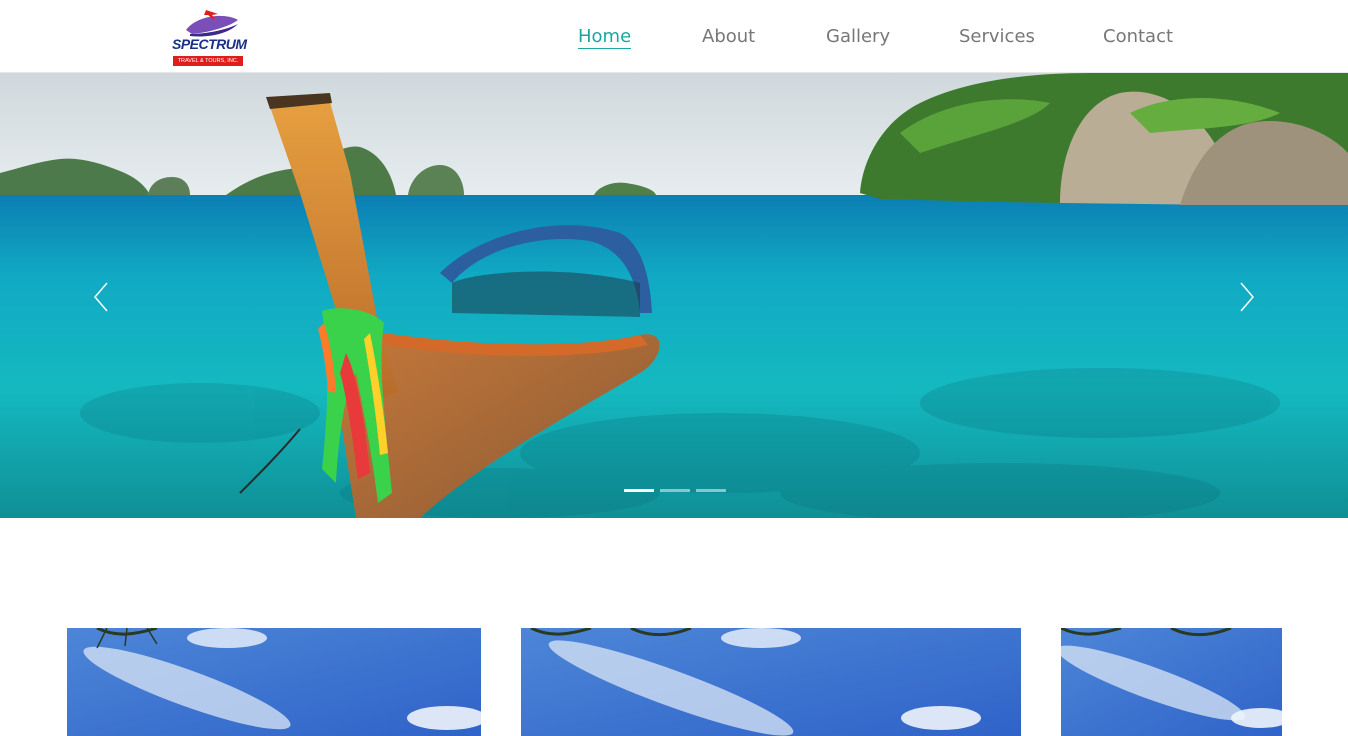  I want to click on carousel-indicators, so click(679, 491).